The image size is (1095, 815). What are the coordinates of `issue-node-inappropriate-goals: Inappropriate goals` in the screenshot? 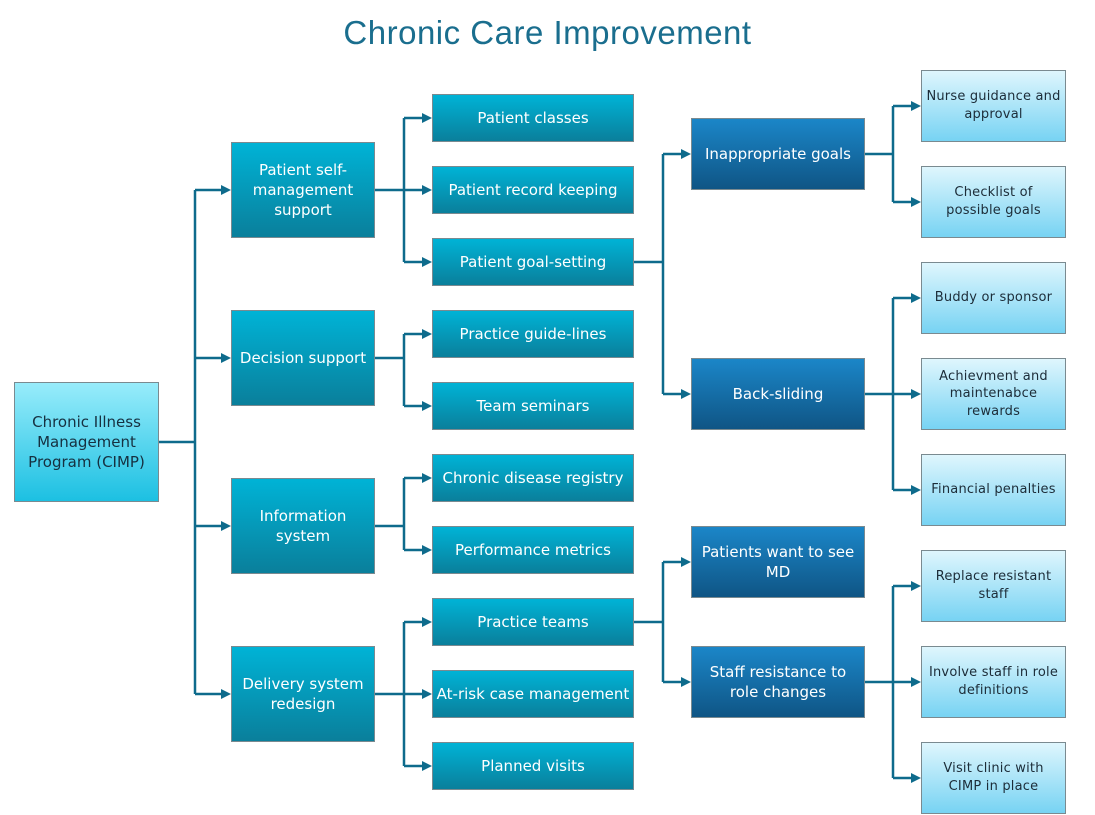 It's located at (778, 154).